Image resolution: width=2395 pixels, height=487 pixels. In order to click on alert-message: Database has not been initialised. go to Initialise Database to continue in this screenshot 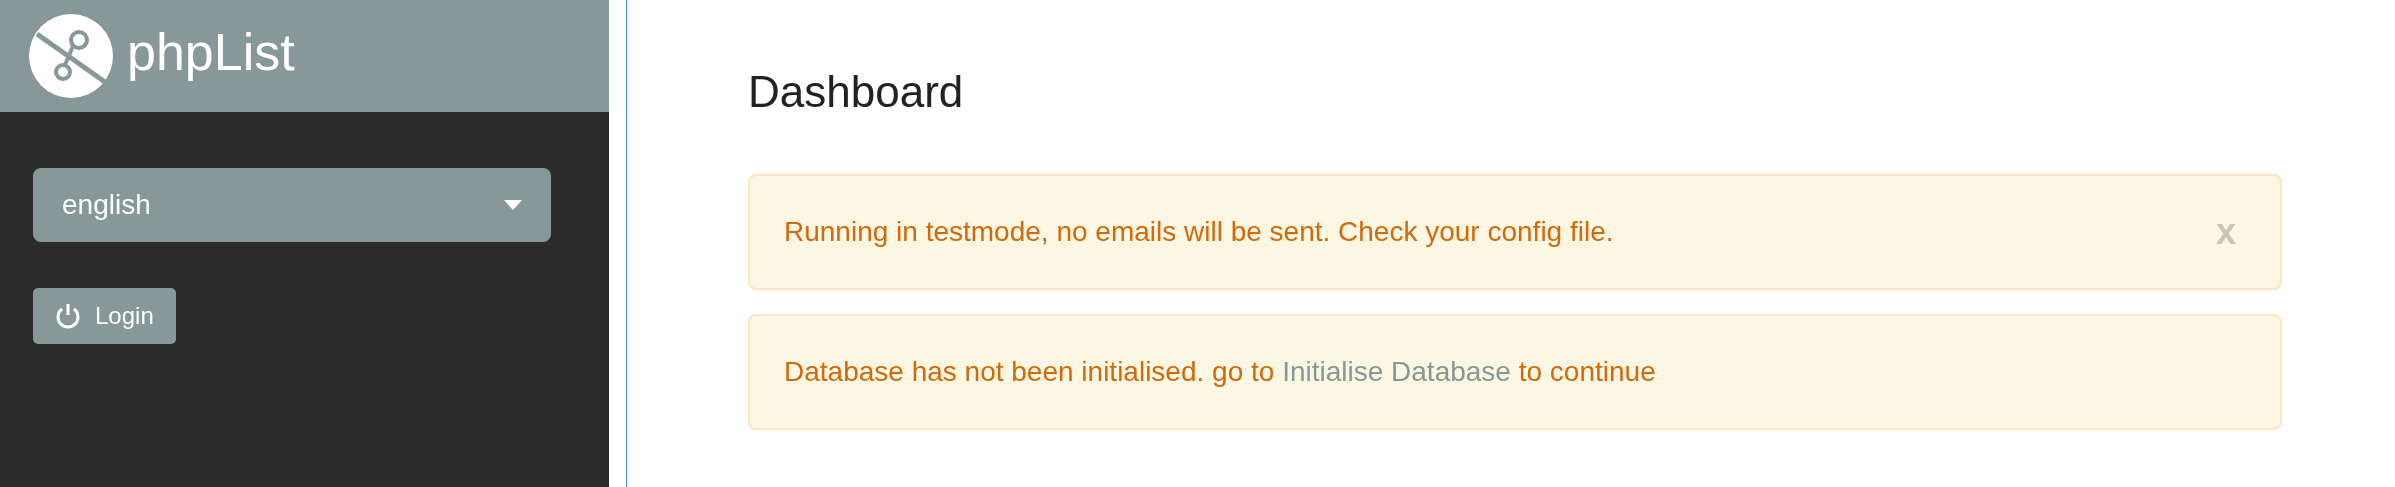, I will do `click(1220, 372)`.